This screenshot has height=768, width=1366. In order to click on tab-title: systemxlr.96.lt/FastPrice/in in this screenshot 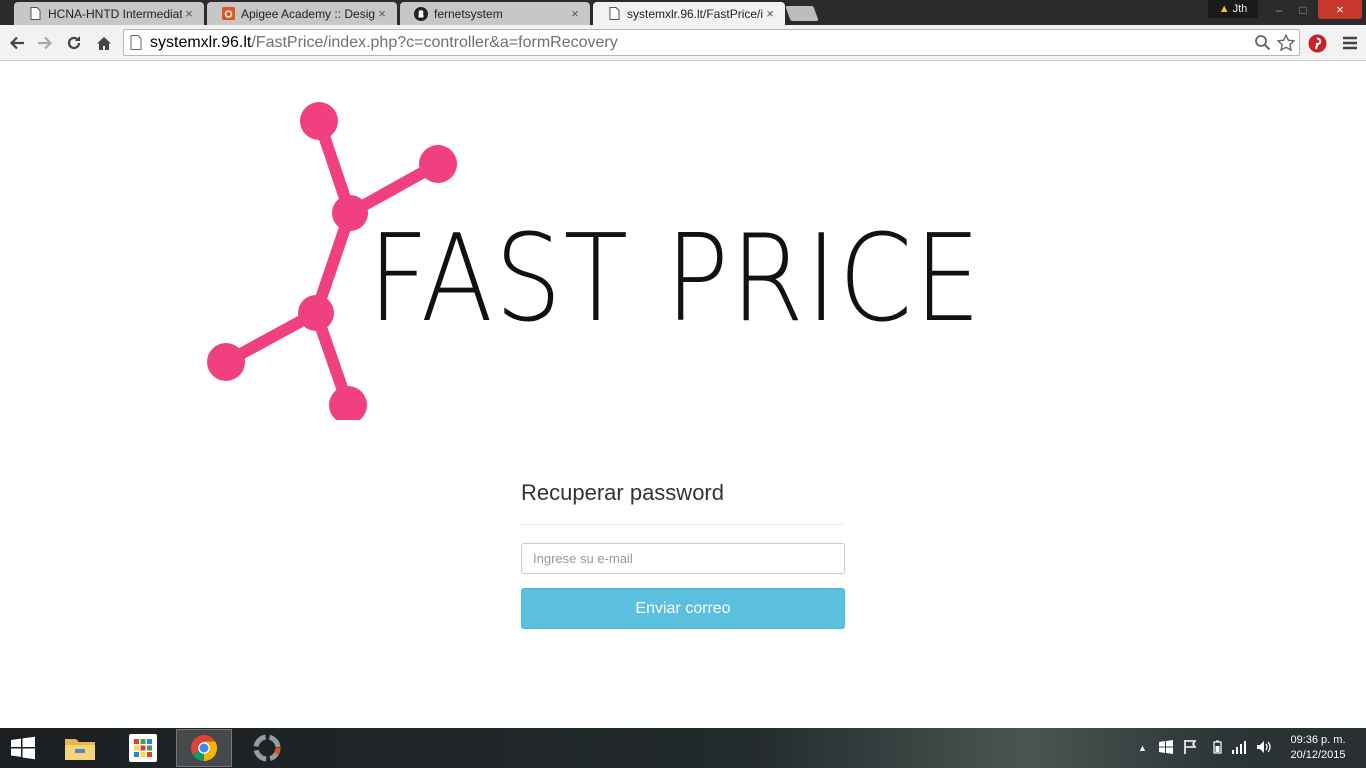, I will do `click(695, 13)`.